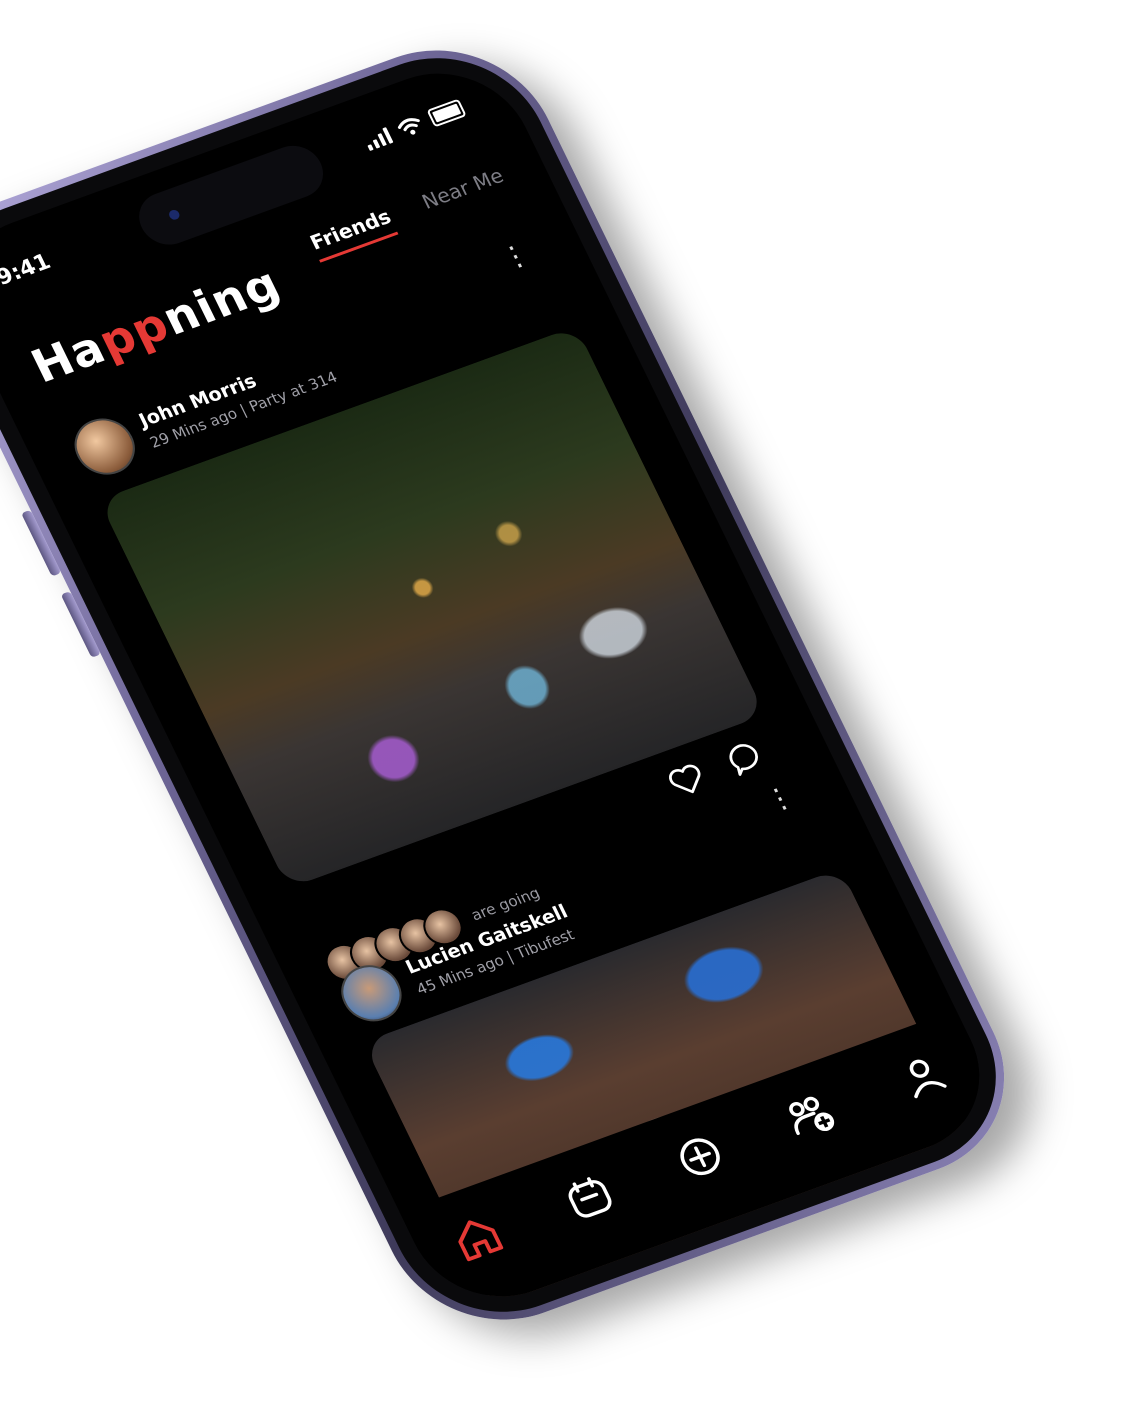  I want to click on avatar, so click(104, 446).